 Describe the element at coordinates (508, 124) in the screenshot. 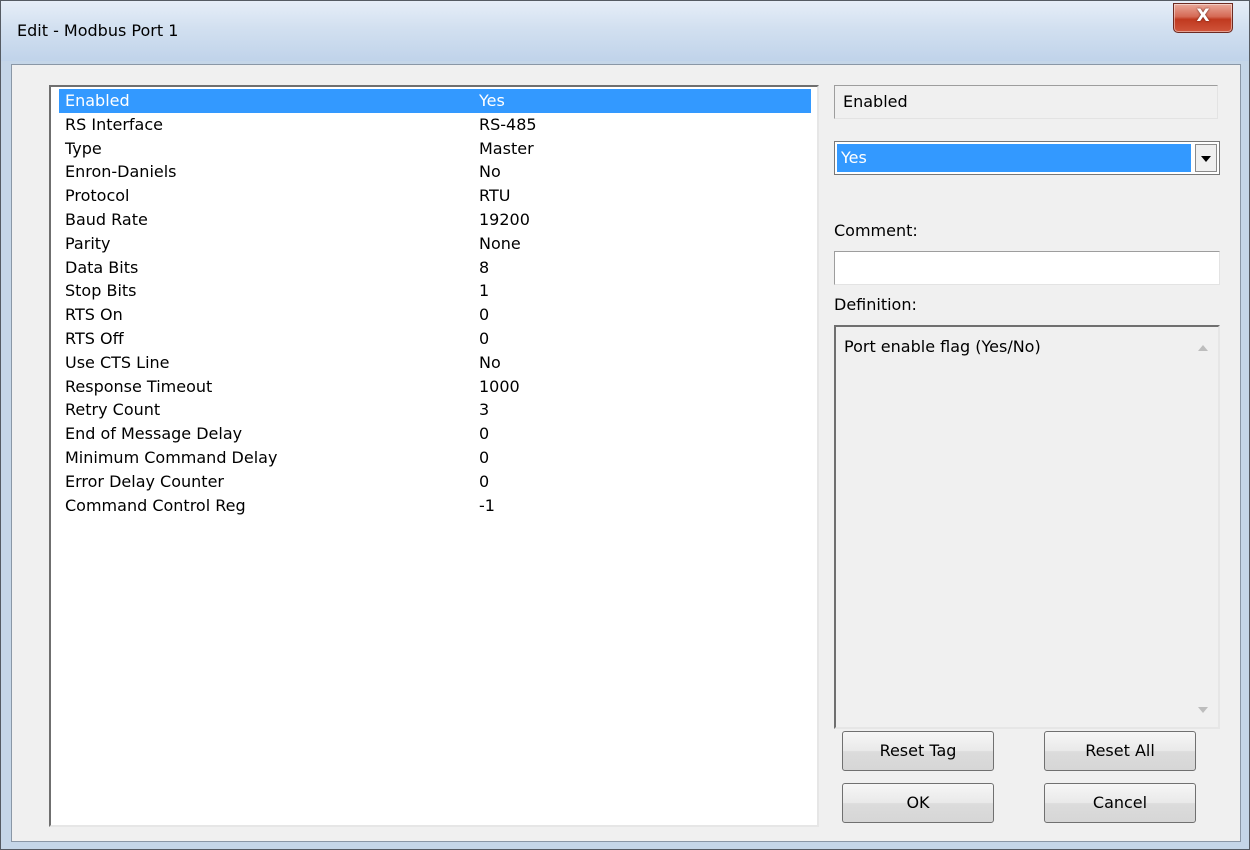

I see `list-item-value: RS-485` at that location.